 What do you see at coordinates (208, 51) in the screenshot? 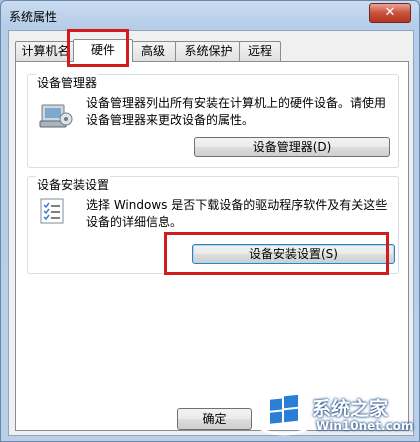
I see `tab-system-protection: 系统保护` at bounding box center [208, 51].